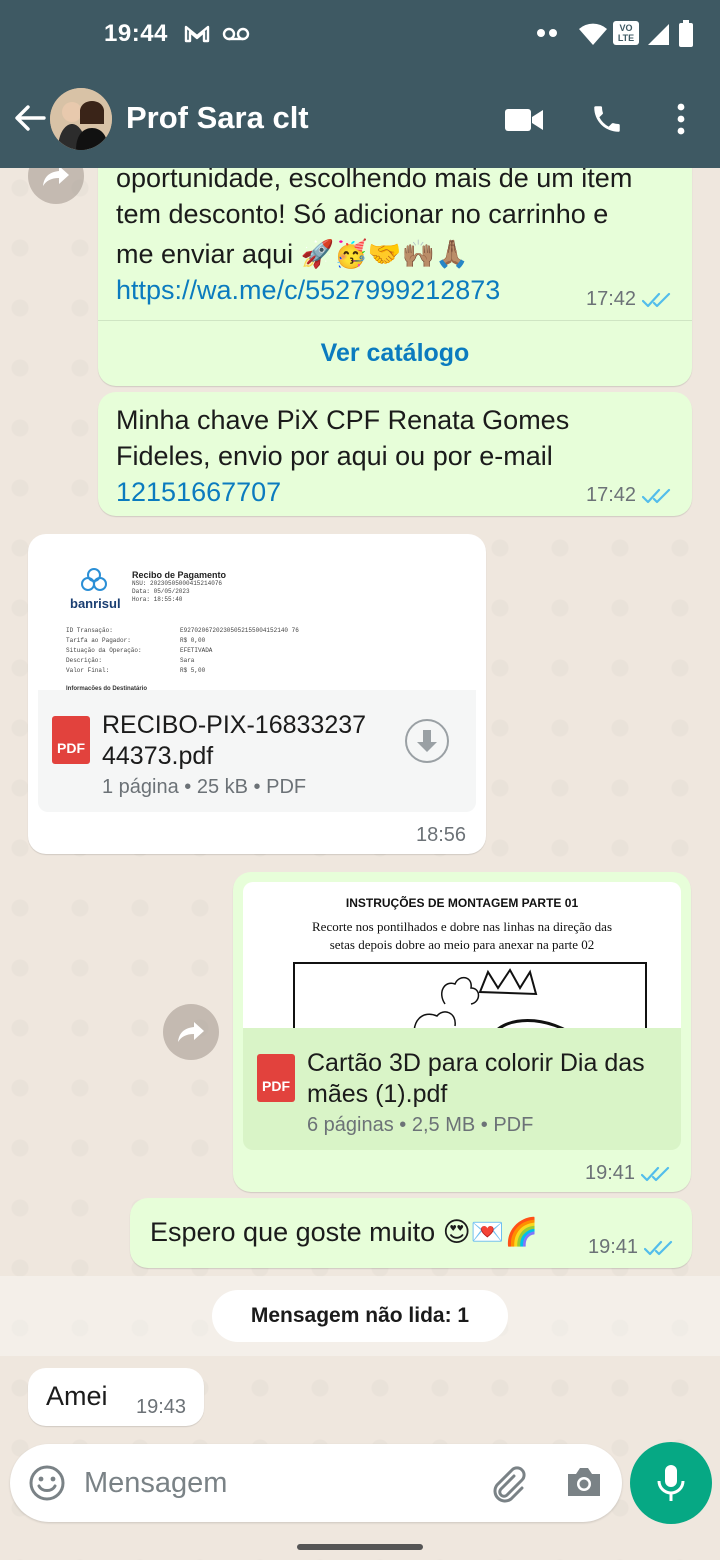 Image resolution: width=720 pixels, height=1560 pixels. I want to click on microphone-icon, so click(671, 1483).